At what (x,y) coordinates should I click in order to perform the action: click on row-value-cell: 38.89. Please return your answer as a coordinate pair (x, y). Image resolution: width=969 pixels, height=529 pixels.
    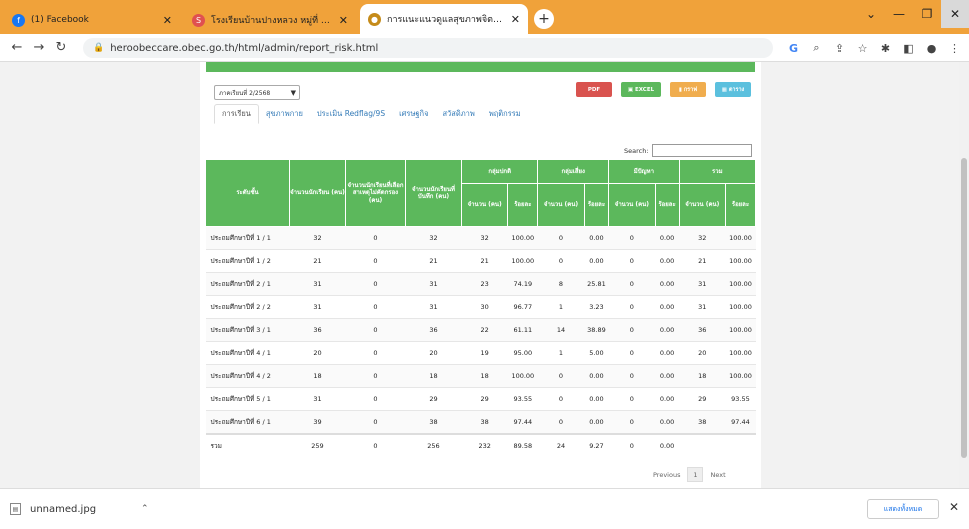
    Looking at the image, I should click on (596, 330).